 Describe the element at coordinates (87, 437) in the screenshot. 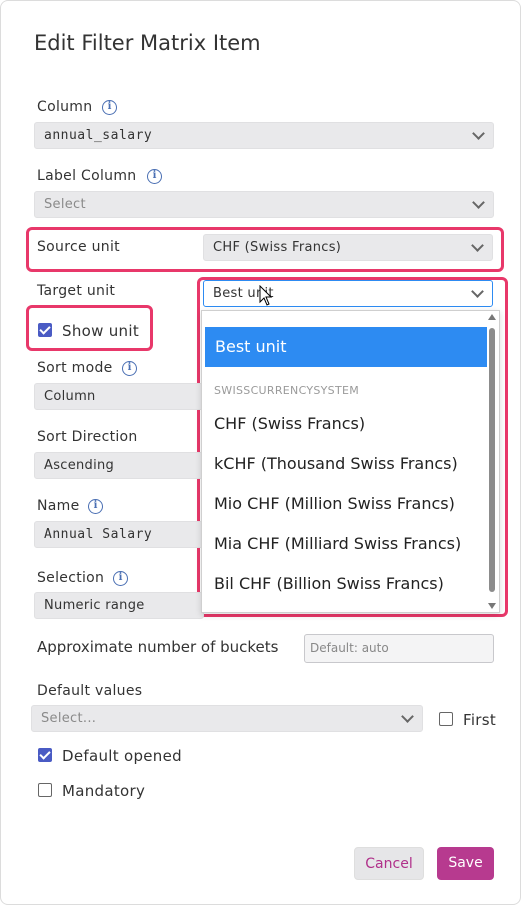

I see `sort-direction-label: Sort Direction` at that location.